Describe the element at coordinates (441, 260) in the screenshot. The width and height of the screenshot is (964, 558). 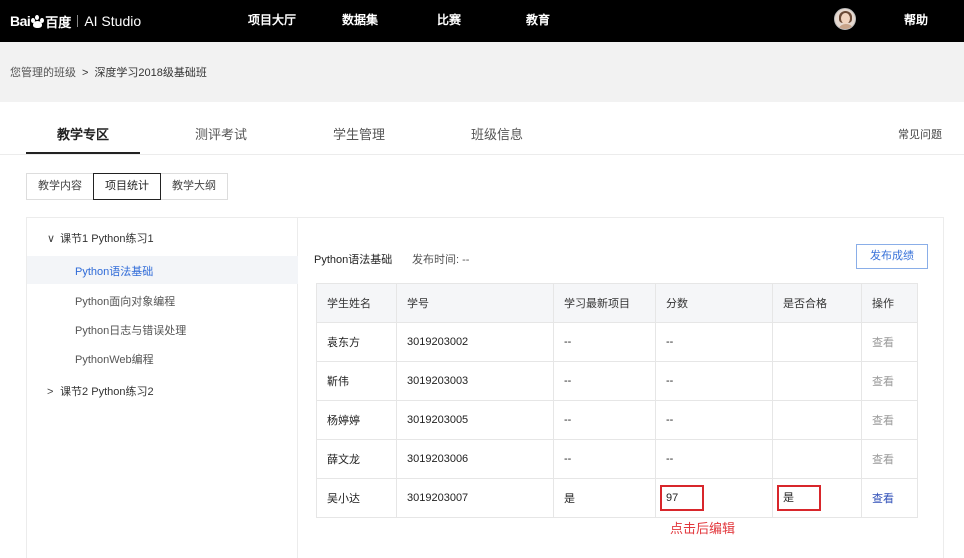
I see `publish-time: 发布时间: --` at that location.